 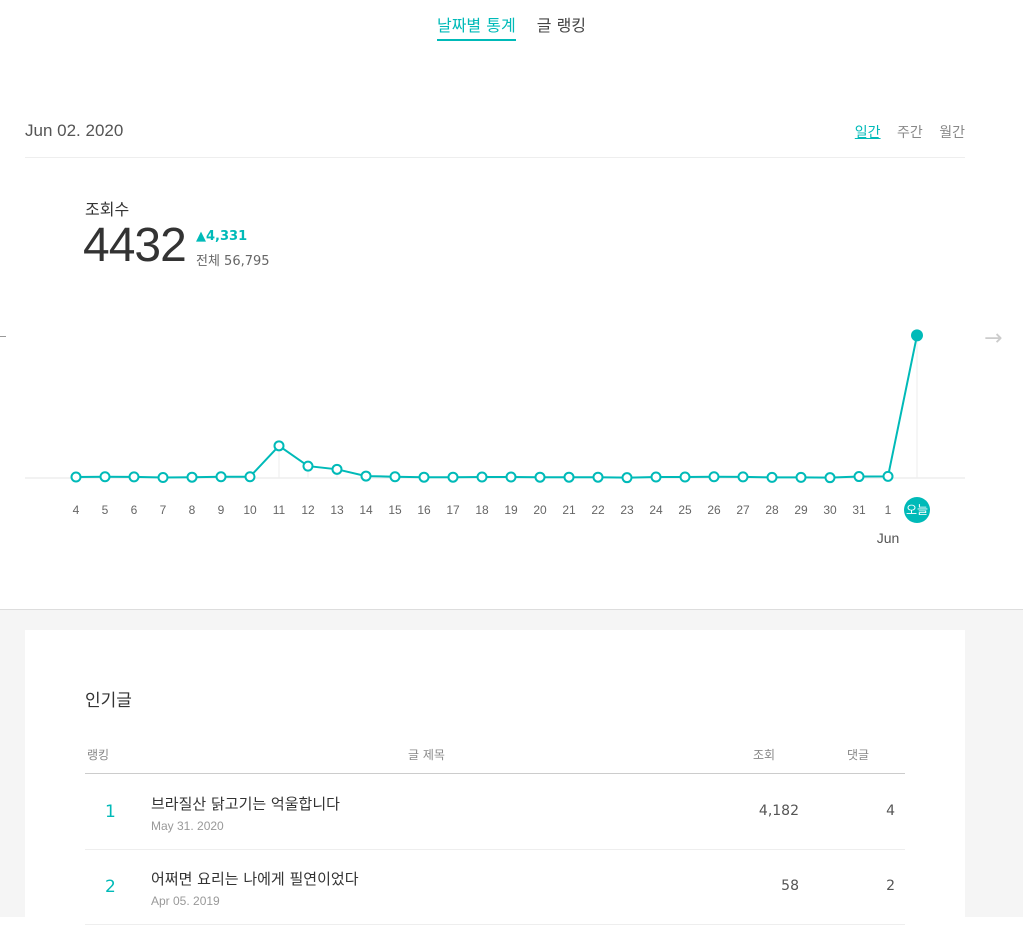 I want to click on header-comments: 댓글, so click(x=858, y=755).